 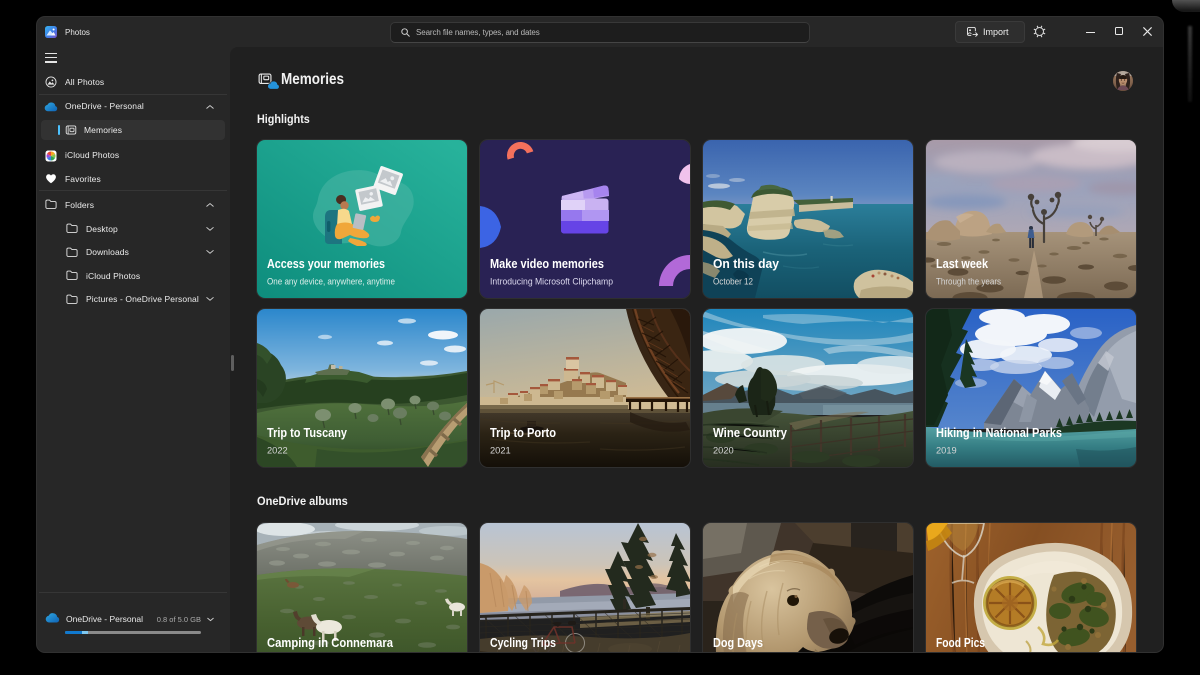 What do you see at coordinates (960, 643) in the screenshot?
I see `svg-text: Food Pics` at bounding box center [960, 643].